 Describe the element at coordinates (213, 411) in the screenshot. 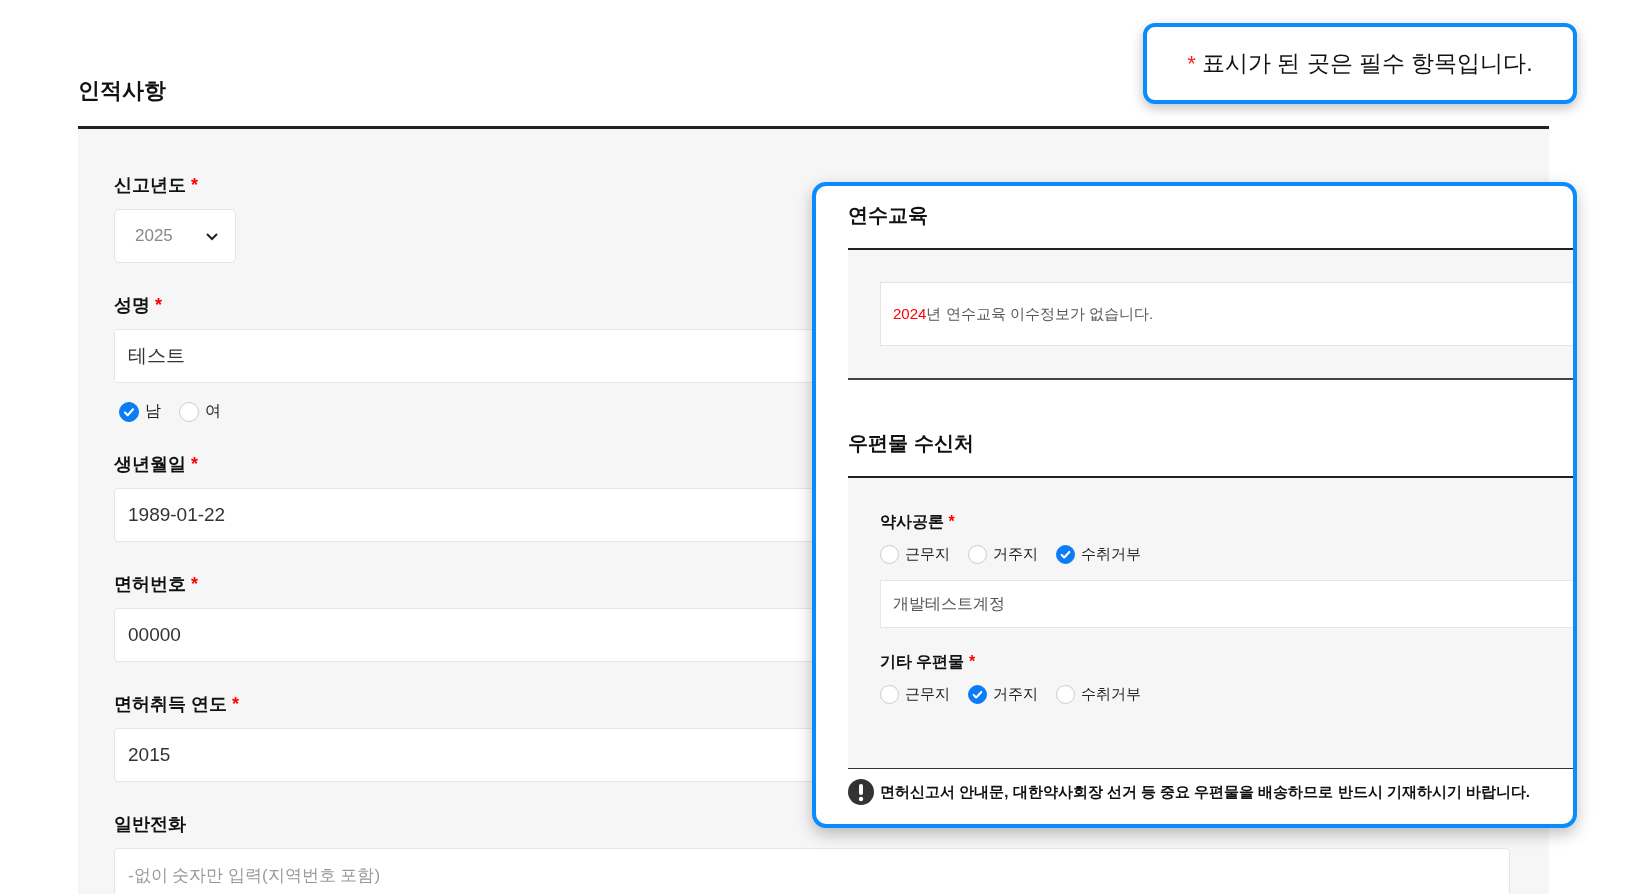

I see `radio-label: 여` at that location.